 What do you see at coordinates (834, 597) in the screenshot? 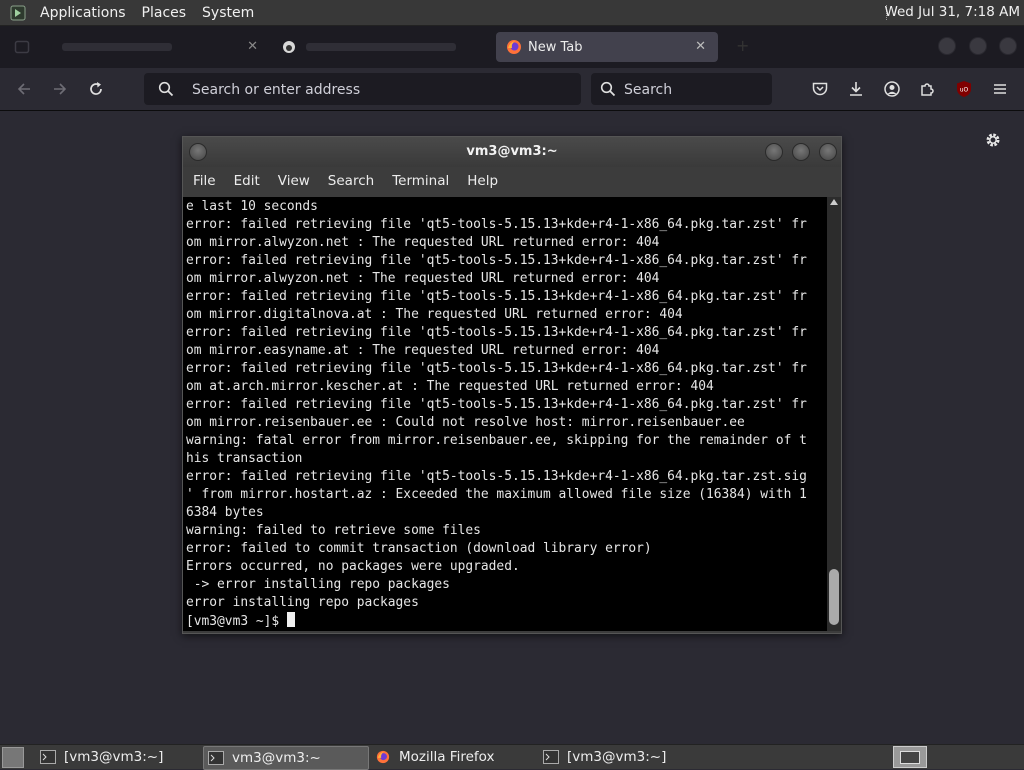
I see `scrollbar-thumb` at bounding box center [834, 597].